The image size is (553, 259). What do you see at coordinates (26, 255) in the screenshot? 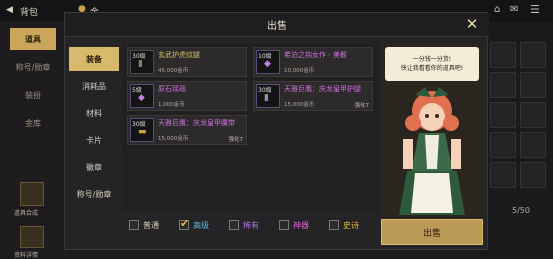
I see `details-label: 资料详情` at bounding box center [26, 255].